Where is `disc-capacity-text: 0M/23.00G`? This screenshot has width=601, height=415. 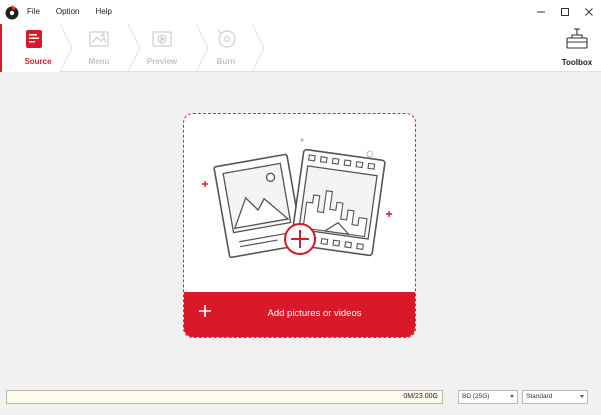 disc-capacity-text: 0M/23.00G is located at coordinates (420, 396).